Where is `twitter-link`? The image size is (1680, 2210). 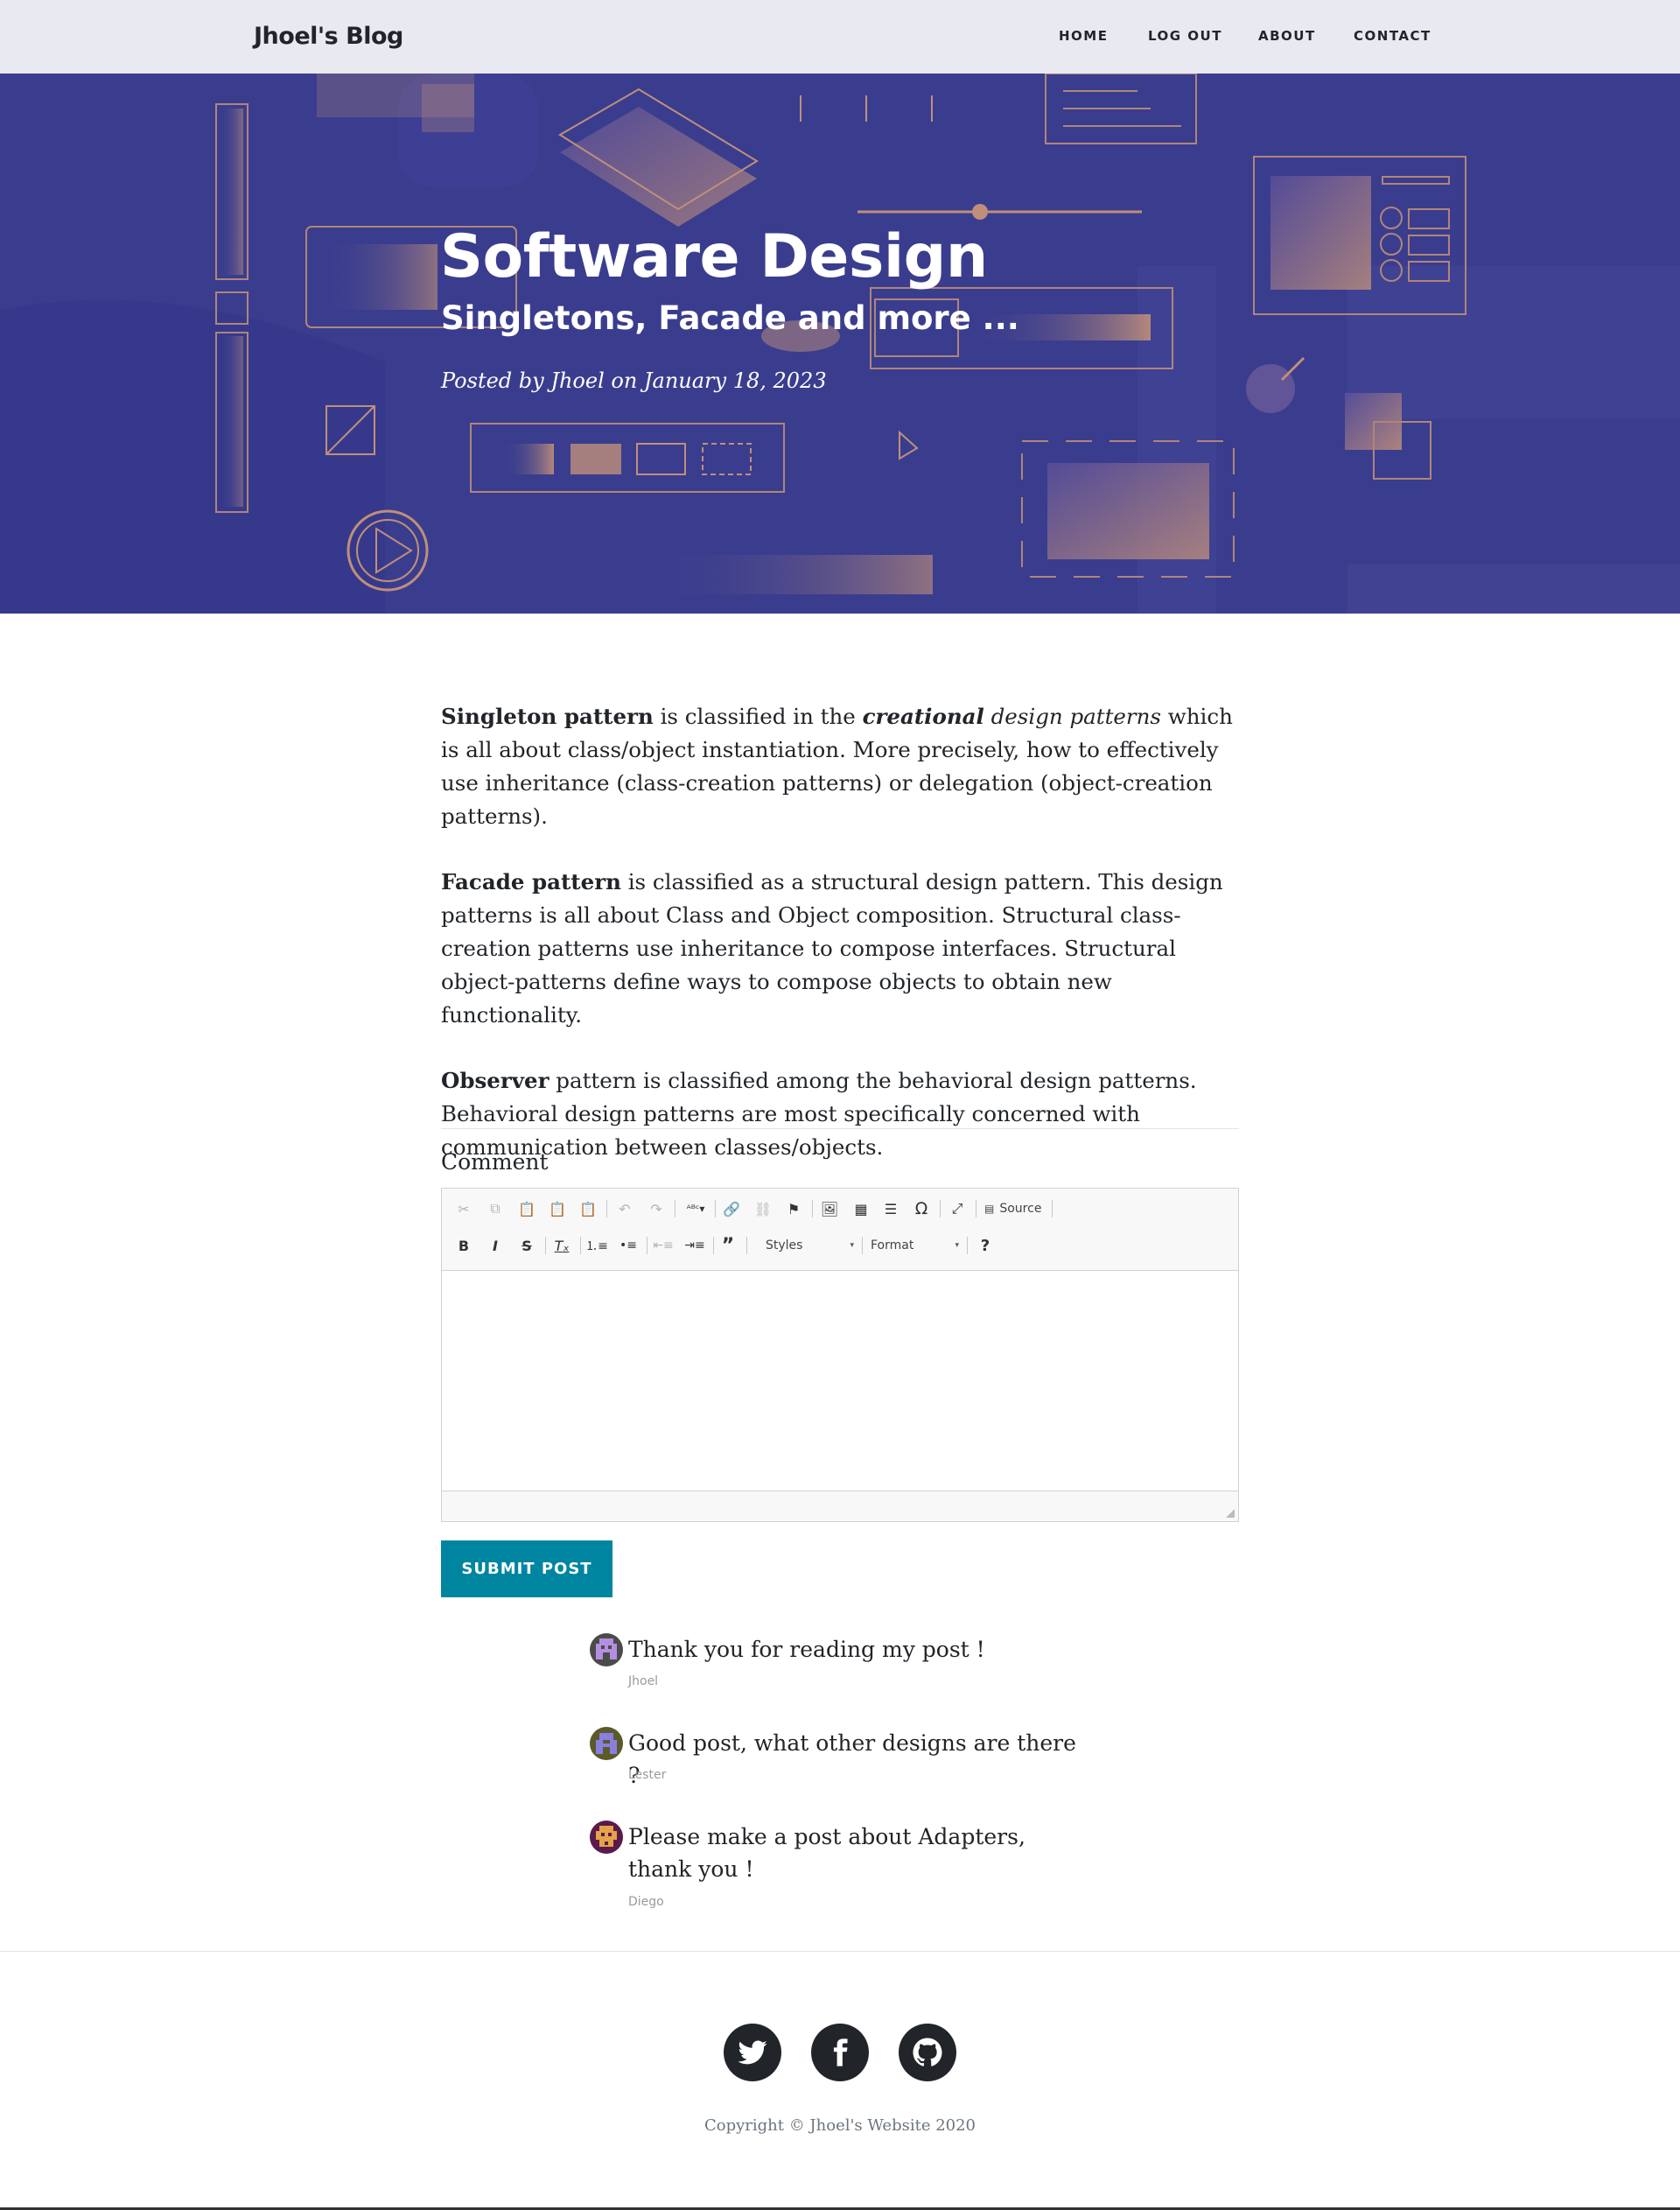 twitter-link is located at coordinates (752, 2052).